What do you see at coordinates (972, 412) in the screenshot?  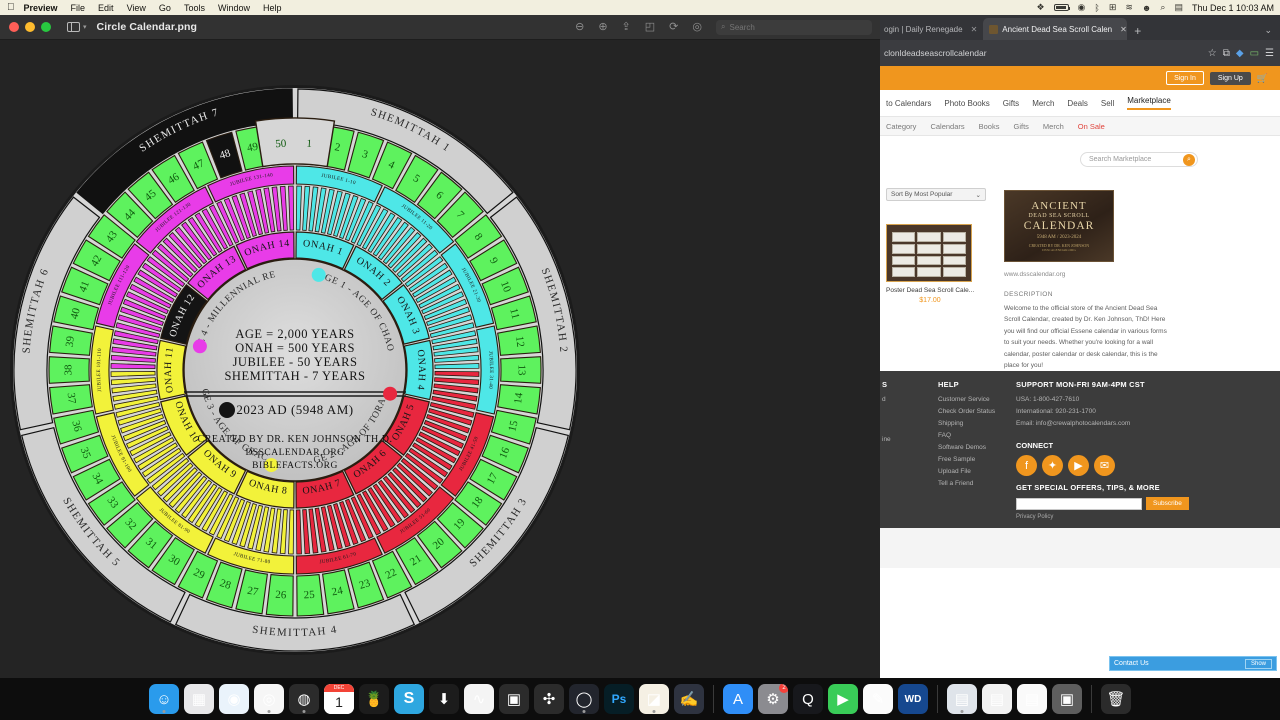 I see `footer-link-check-order-status: Check Order Status` at bounding box center [972, 412].